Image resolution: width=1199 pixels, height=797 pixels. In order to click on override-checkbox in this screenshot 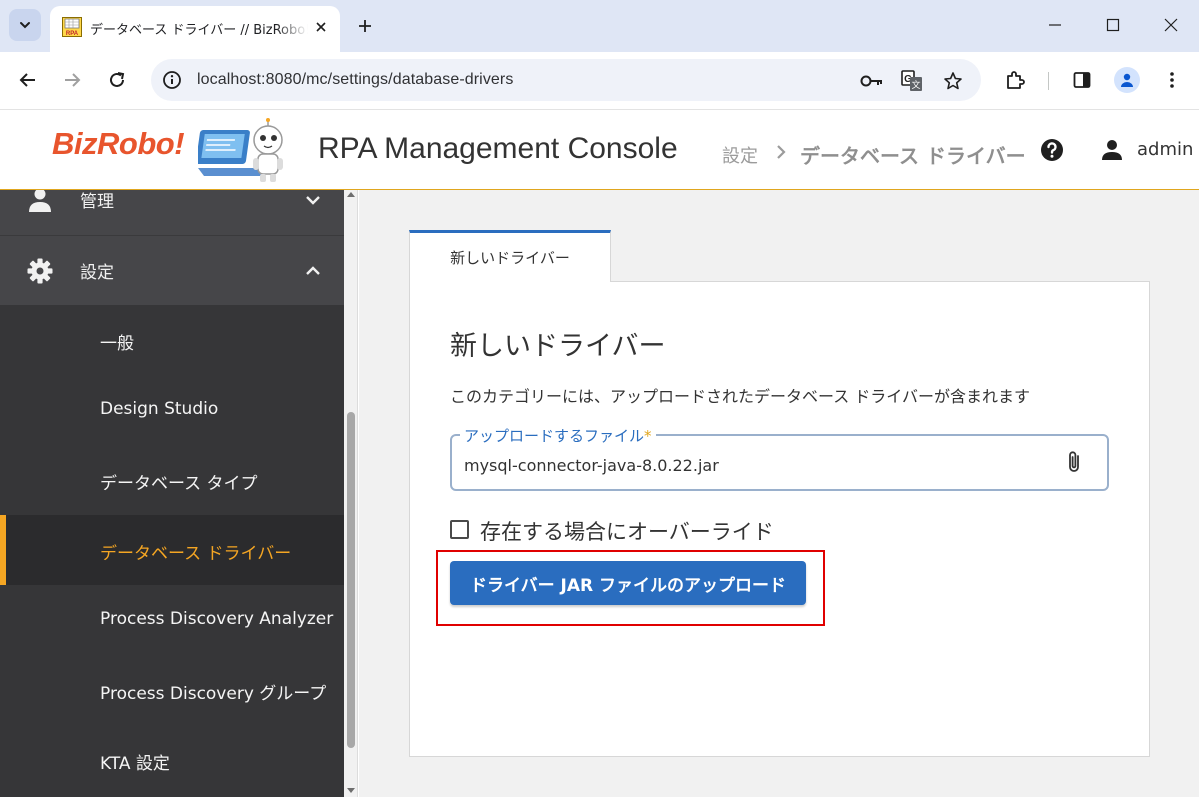, I will do `click(459, 529)`.